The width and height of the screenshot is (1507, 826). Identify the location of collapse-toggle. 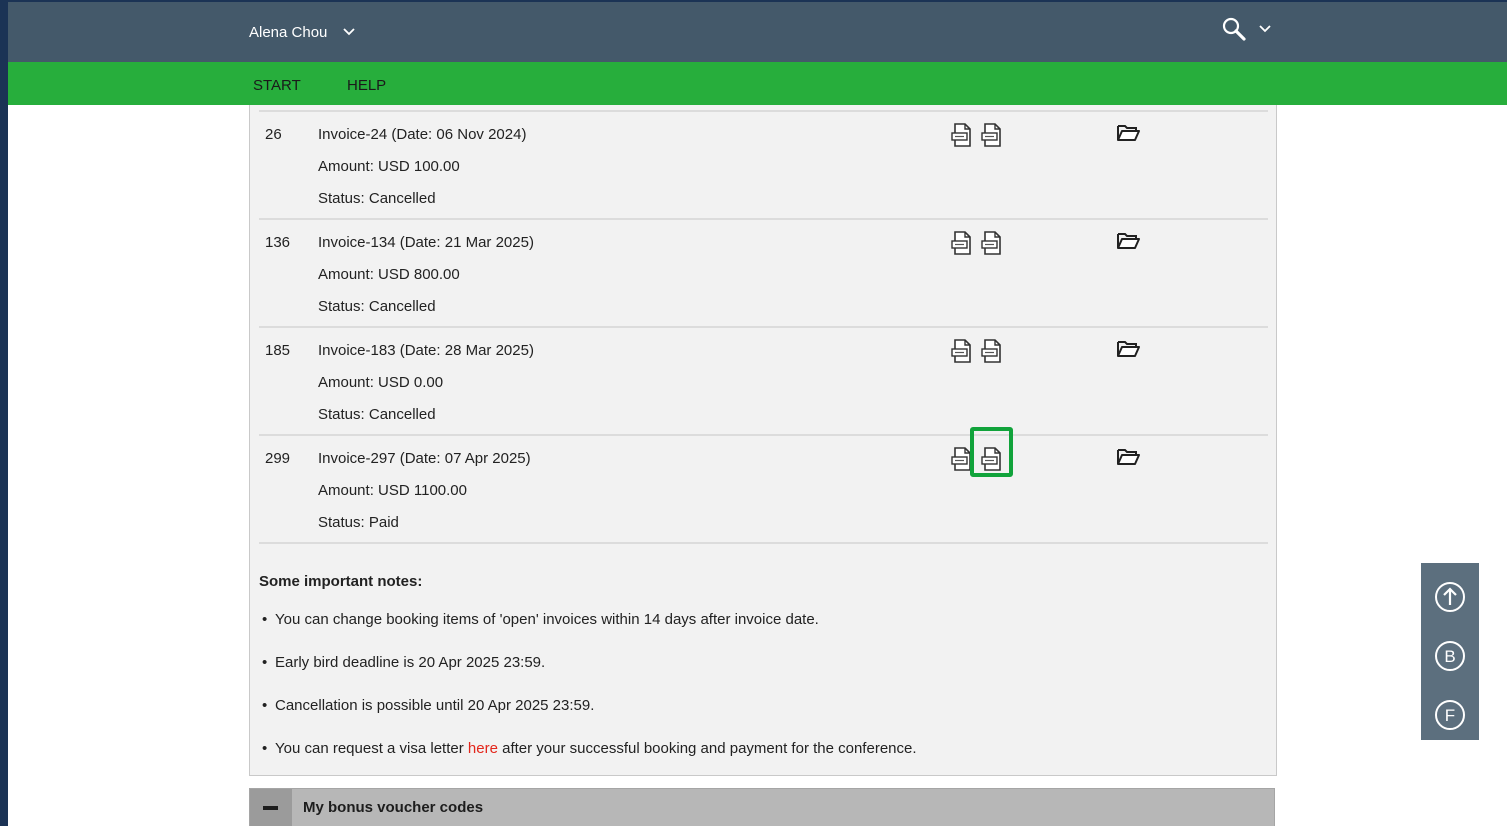
(271, 807).